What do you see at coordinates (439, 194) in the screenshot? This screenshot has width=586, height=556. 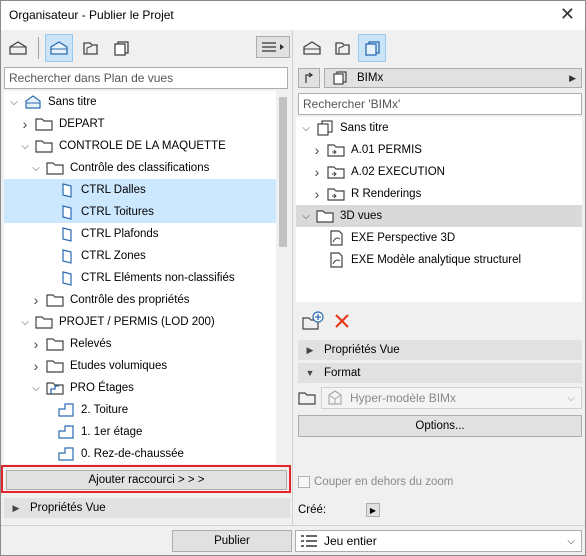 I see `tree-item: › R Renderings` at bounding box center [439, 194].